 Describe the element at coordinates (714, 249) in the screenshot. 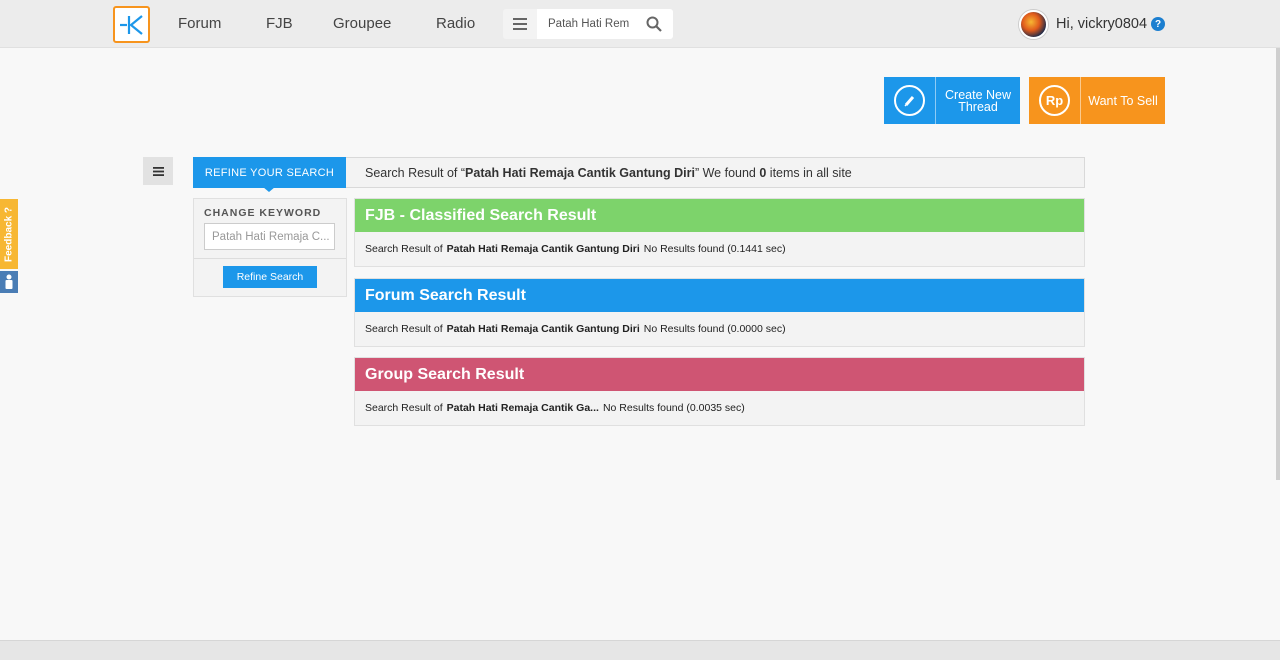

I see `result-status: No Results found (0.1441 sec)` at that location.